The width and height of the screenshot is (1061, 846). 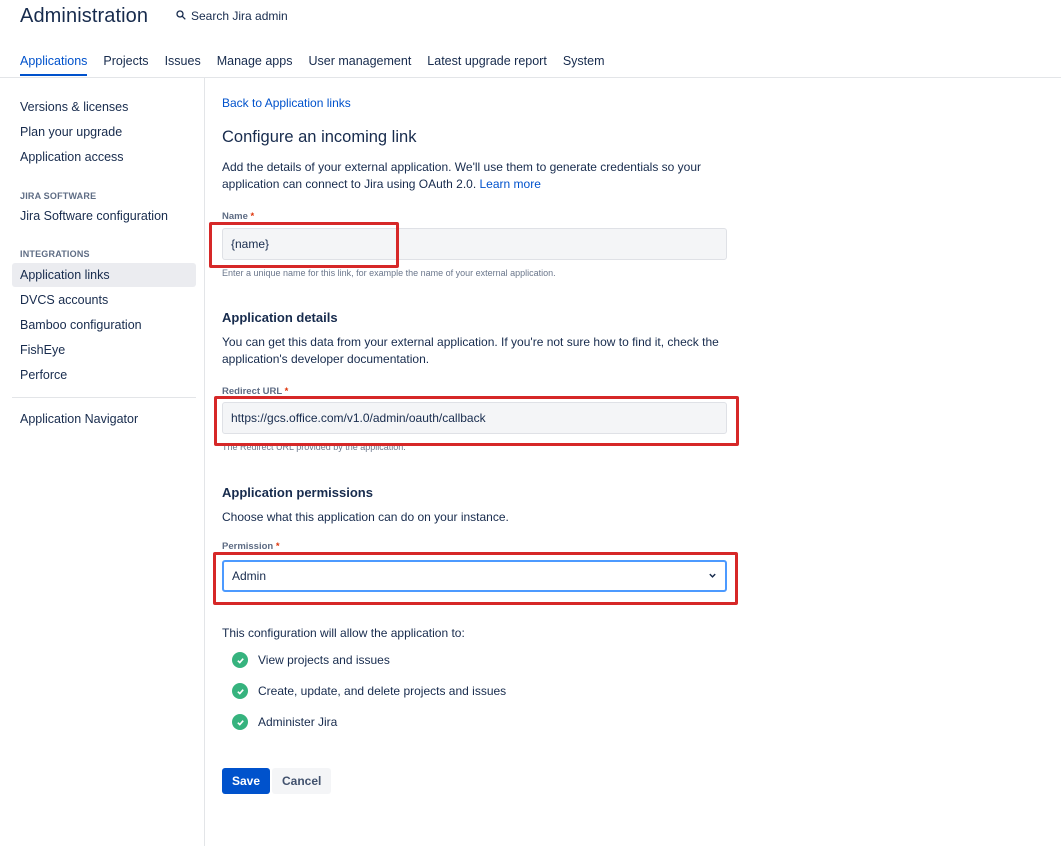 I want to click on tab-issues: Issues, so click(x=183, y=65).